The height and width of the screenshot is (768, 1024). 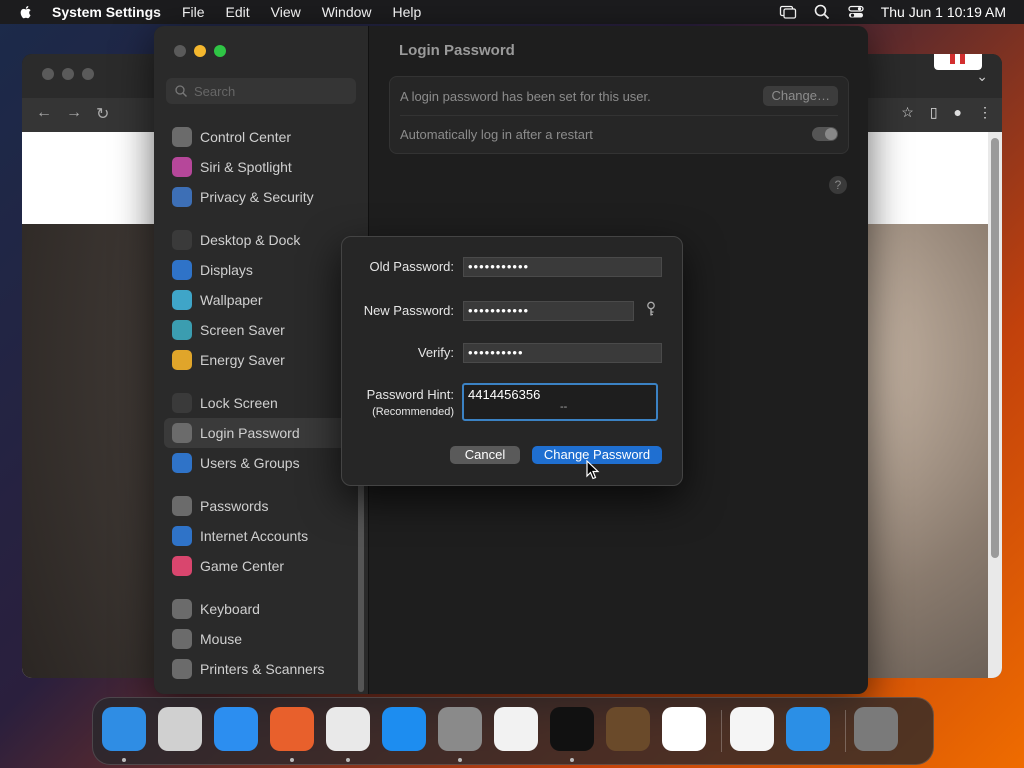 What do you see at coordinates (106, 12) in the screenshot?
I see `app-menu: System Settings` at bounding box center [106, 12].